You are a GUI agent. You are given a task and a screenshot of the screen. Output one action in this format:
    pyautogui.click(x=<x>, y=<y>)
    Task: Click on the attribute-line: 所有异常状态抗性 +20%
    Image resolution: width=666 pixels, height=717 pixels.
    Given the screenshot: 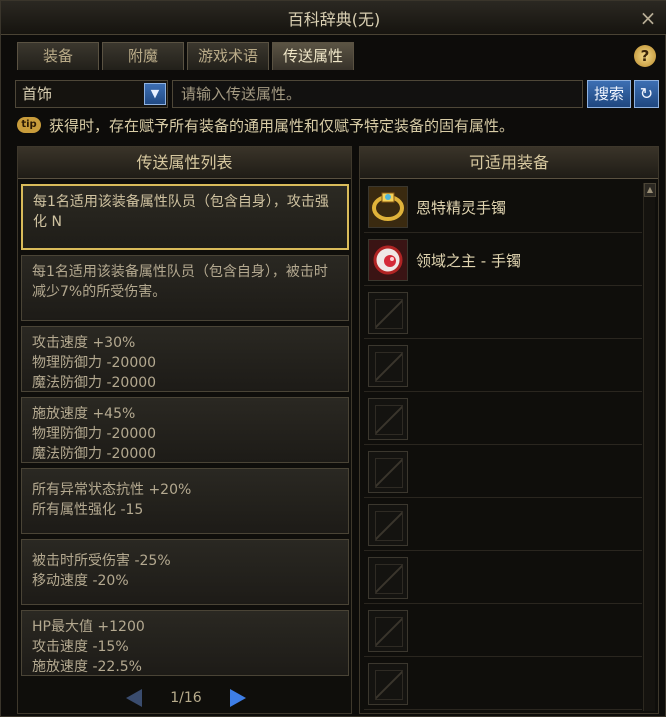 What is the action you would take?
    pyautogui.click(x=112, y=490)
    